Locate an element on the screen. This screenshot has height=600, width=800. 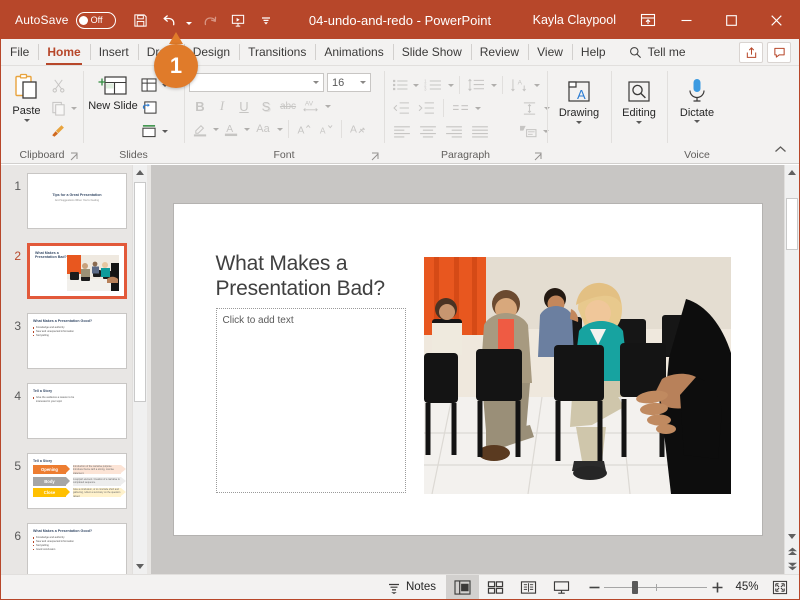
editing-button: Editing is located at coordinates (639, 97).